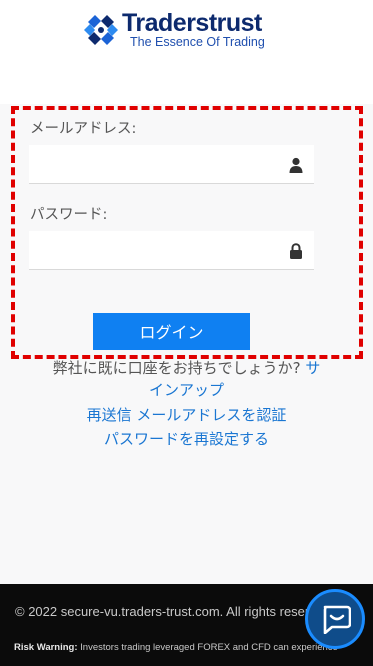  What do you see at coordinates (197, 42) in the screenshot?
I see `brand-tagline: The Essence Of Trading` at bounding box center [197, 42].